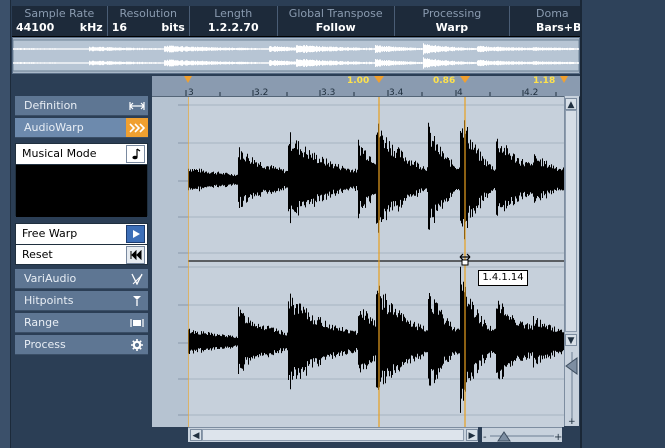 The image size is (665, 448). I want to click on info-unit: bits, so click(173, 27).